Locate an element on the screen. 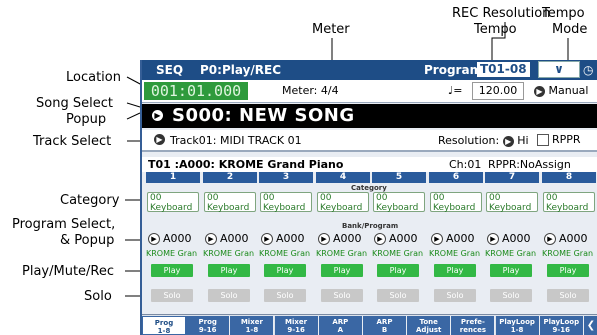 The image size is (597, 335). resolution: Resolution: ▶ Hi is located at coordinates (483, 140).